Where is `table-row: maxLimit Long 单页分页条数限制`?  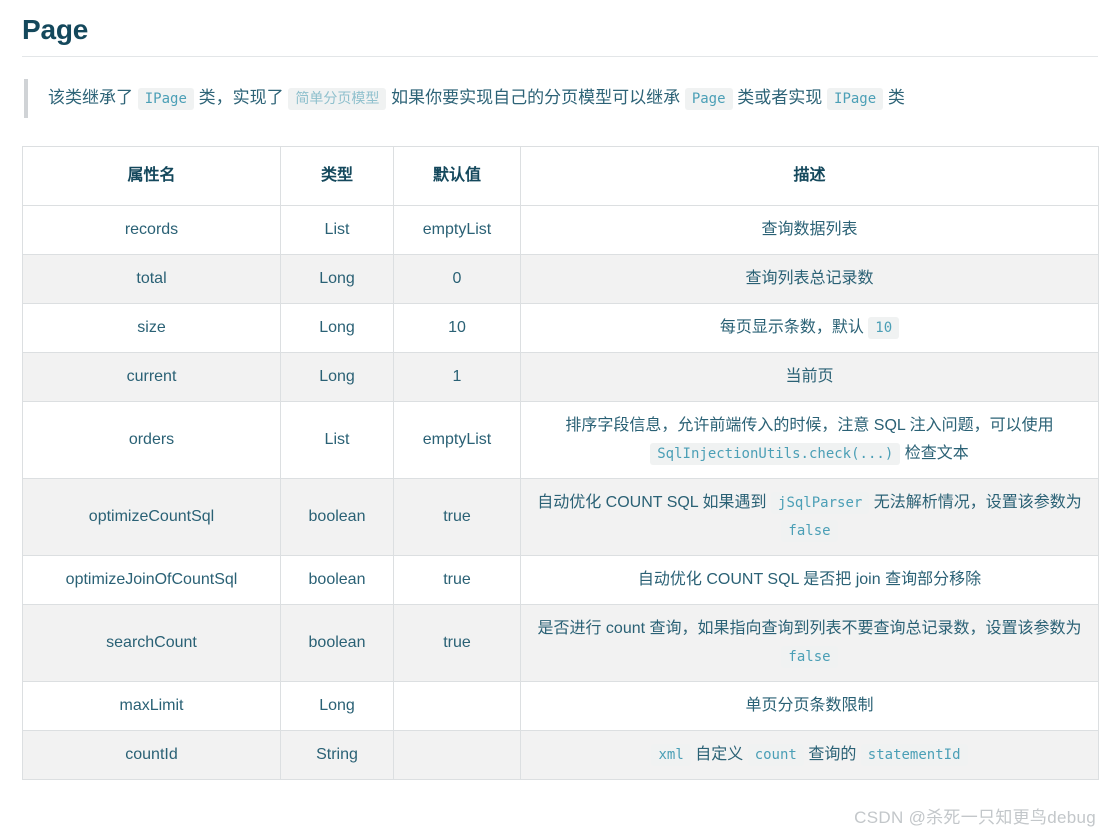 table-row: maxLimit Long 单页分页条数限制 is located at coordinates (560, 706).